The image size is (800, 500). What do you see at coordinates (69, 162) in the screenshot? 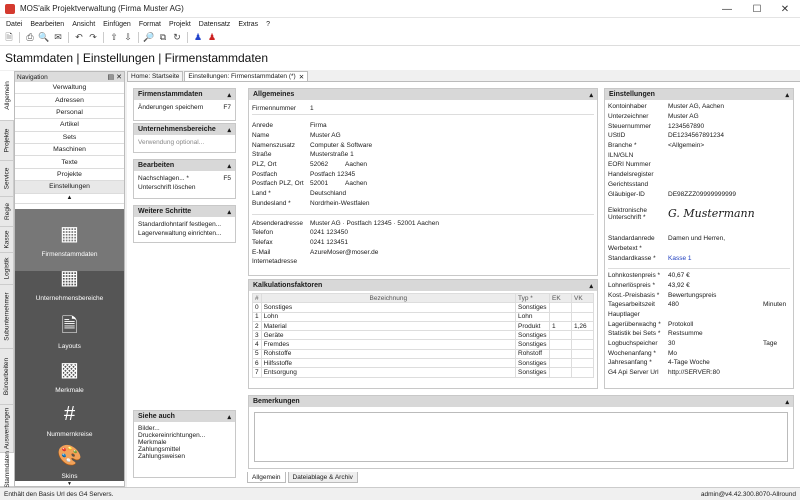
I see `nav-item-texte: Texte` at bounding box center [69, 162].